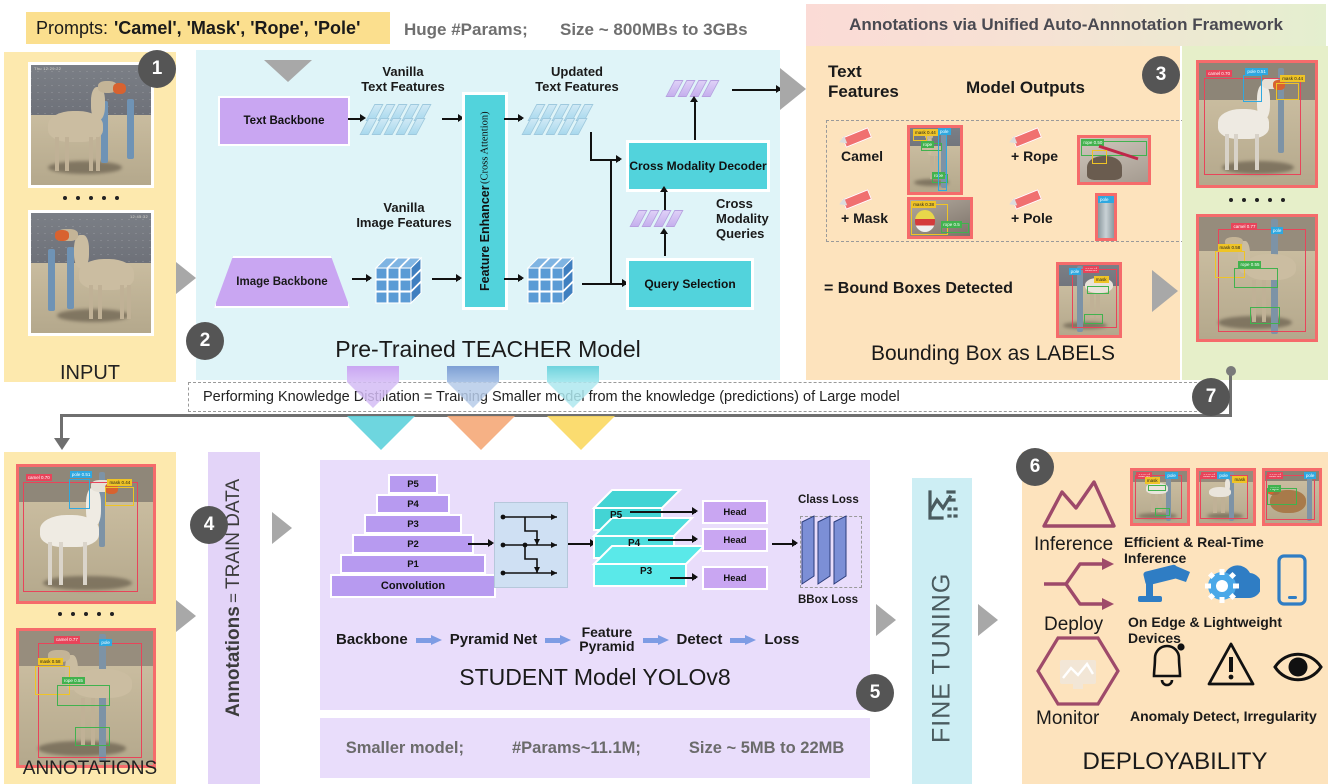 The image size is (1328, 784). I want to click on step-badge-6: 6, so click(1035, 467).